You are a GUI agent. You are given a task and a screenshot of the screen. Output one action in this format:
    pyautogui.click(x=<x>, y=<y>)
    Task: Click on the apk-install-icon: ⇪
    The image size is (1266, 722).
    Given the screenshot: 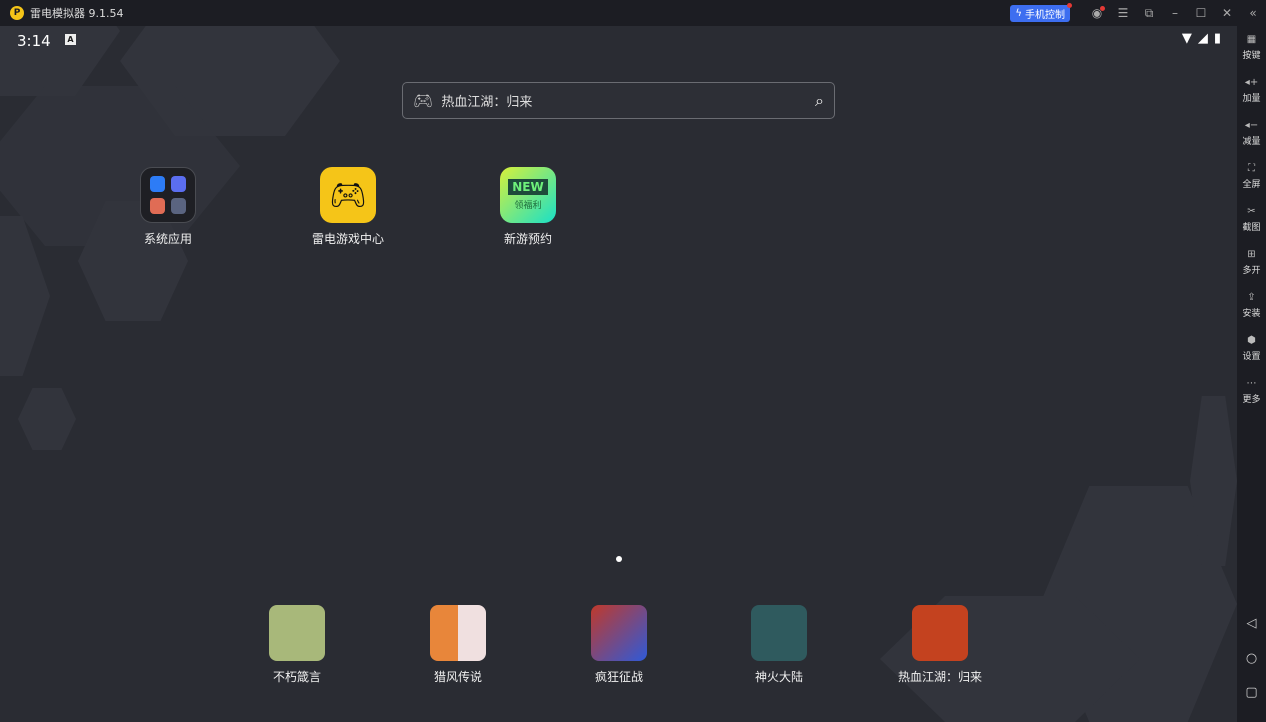 What is the action you would take?
    pyautogui.click(x=1251, y=297)
    